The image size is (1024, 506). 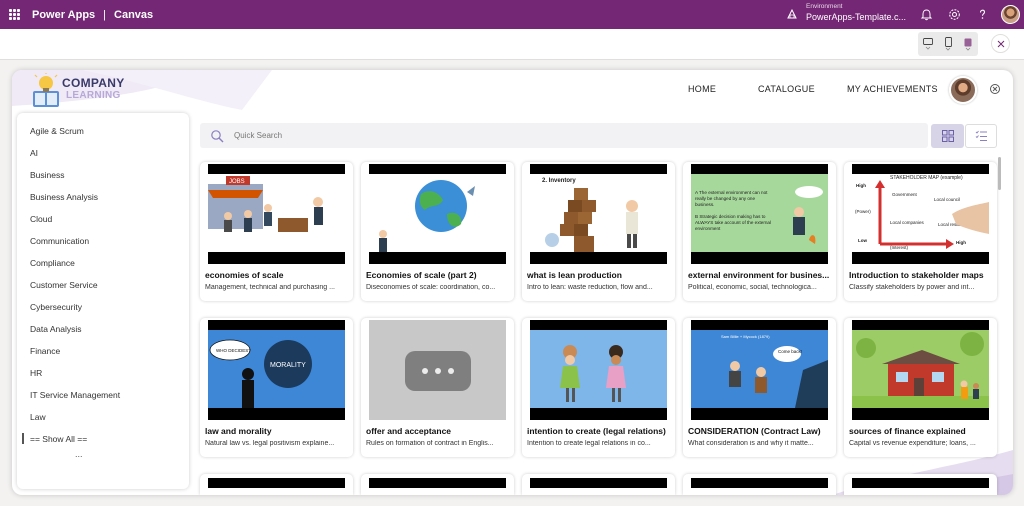 I want to click on category-business-analysis: Business Analysis, so click(x=64, y=197).